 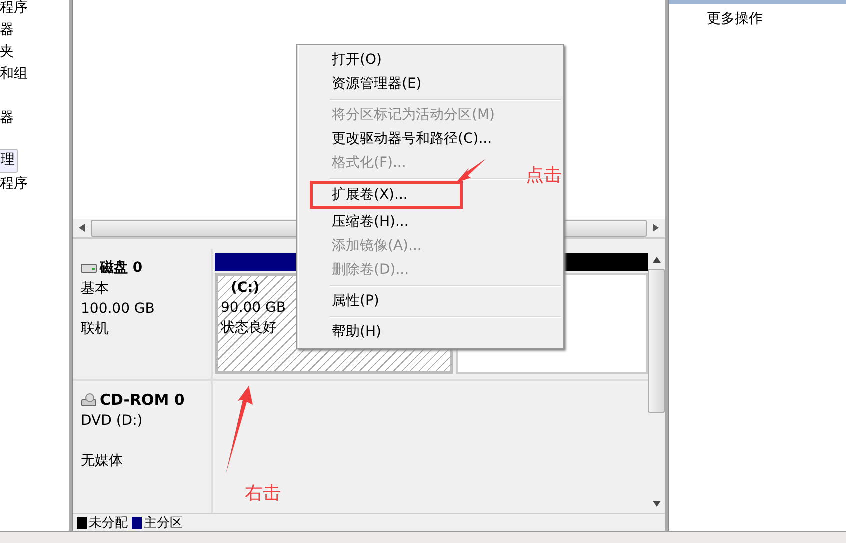 I want to click on disk-detail: 100.00 GB, so click(x=118, y=309).